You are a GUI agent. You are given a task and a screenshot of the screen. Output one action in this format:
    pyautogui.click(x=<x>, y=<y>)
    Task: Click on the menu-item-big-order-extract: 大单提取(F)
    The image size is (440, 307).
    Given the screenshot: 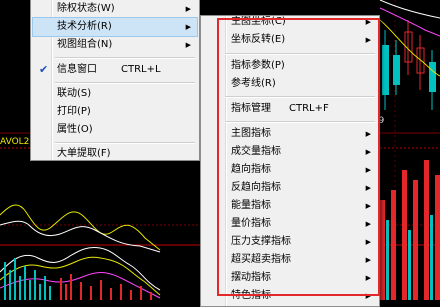 What is the action you would take?
    pyautogui.click(x=115, y=154)
    